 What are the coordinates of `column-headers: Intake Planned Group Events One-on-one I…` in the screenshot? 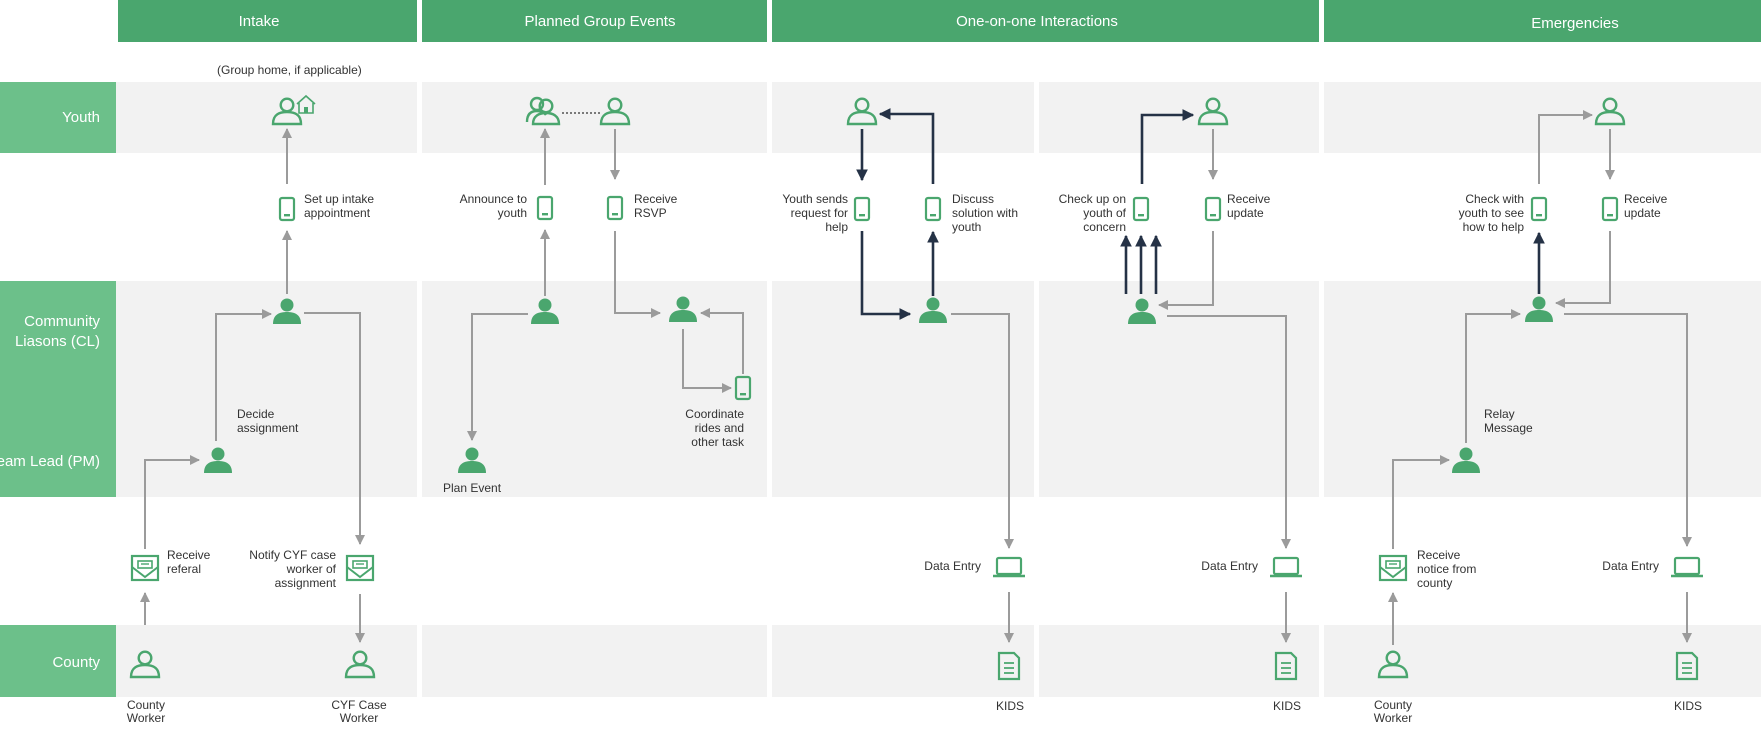 It's located at (939, 21).